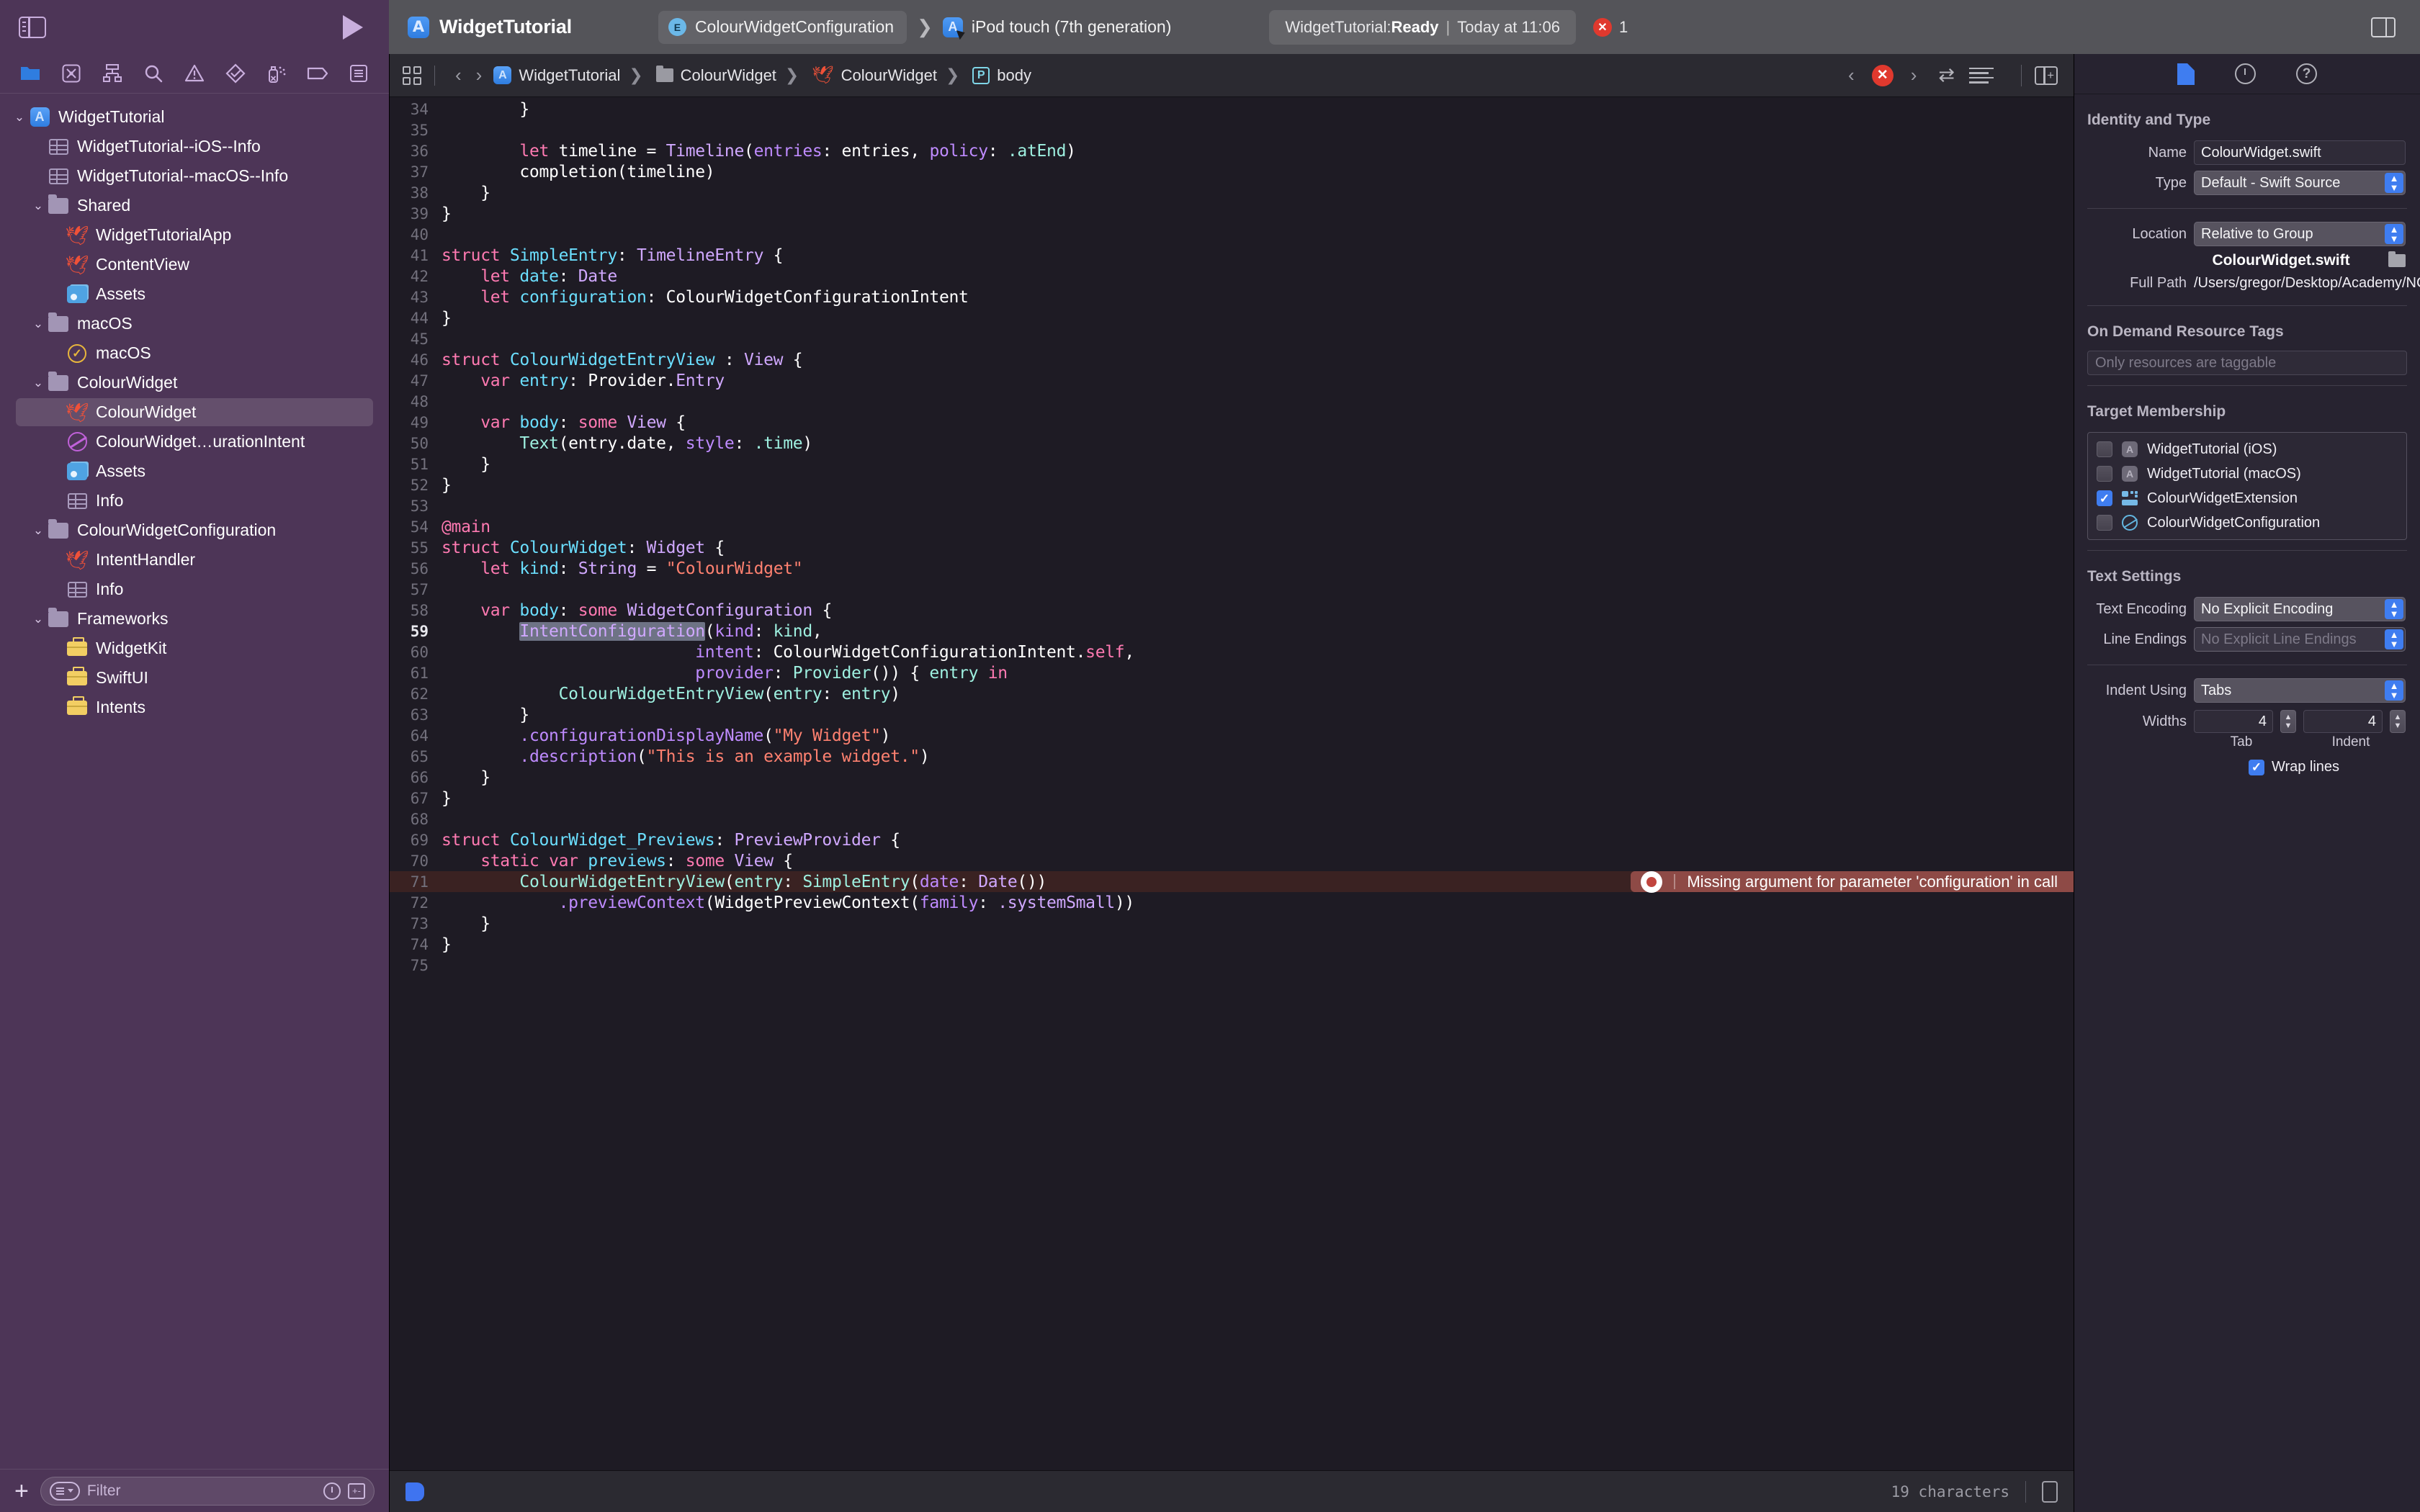 This screenshot has height=1512, width=2420. Describe the element at coordinates (194, 678) in the screenshot. I see `tree-row: ⌄SwiftUI` at that location.